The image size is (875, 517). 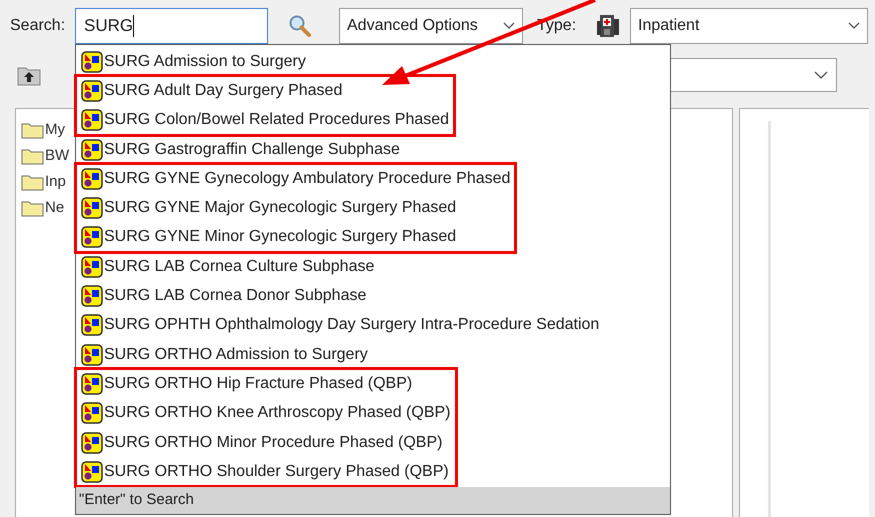 I want to click on result-item: SURG OPHTH Ophthalmology Day Surgery Intra-Procedure Sedation, so click(x=340, y=325).